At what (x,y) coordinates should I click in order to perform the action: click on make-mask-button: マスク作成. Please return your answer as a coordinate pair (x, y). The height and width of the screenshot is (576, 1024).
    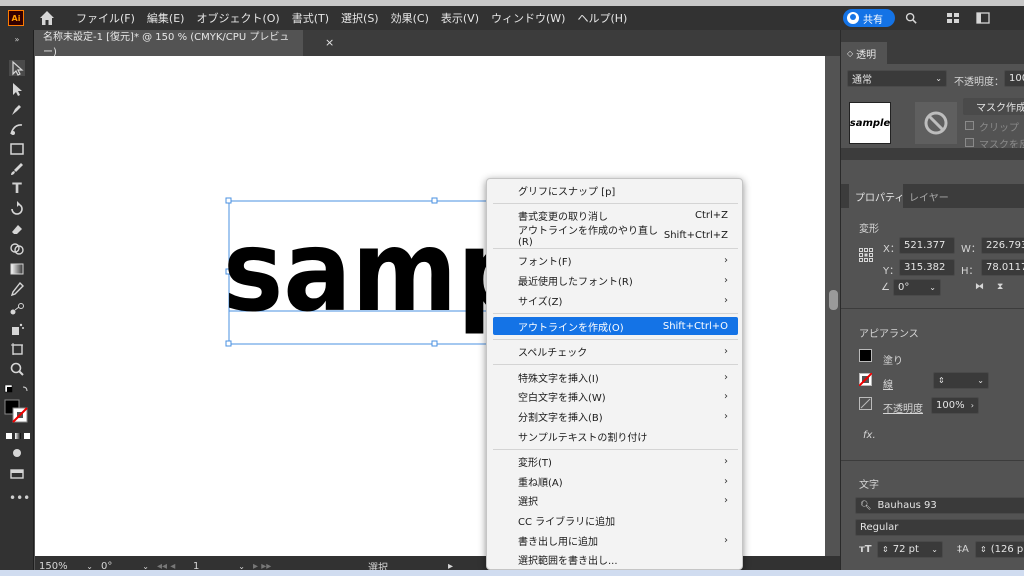
    Looking at the image, I should click on (993, 106).